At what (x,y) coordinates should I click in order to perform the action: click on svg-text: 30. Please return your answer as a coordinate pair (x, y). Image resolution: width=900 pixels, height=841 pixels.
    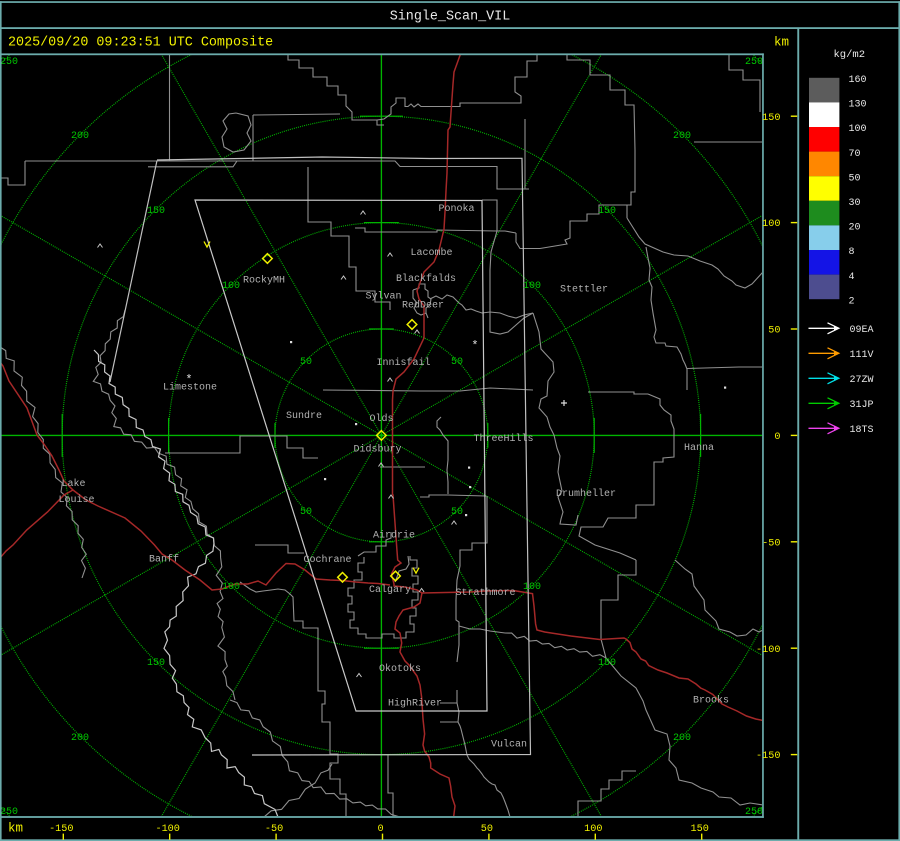
    Looking at the image, I should click on (855, 203).